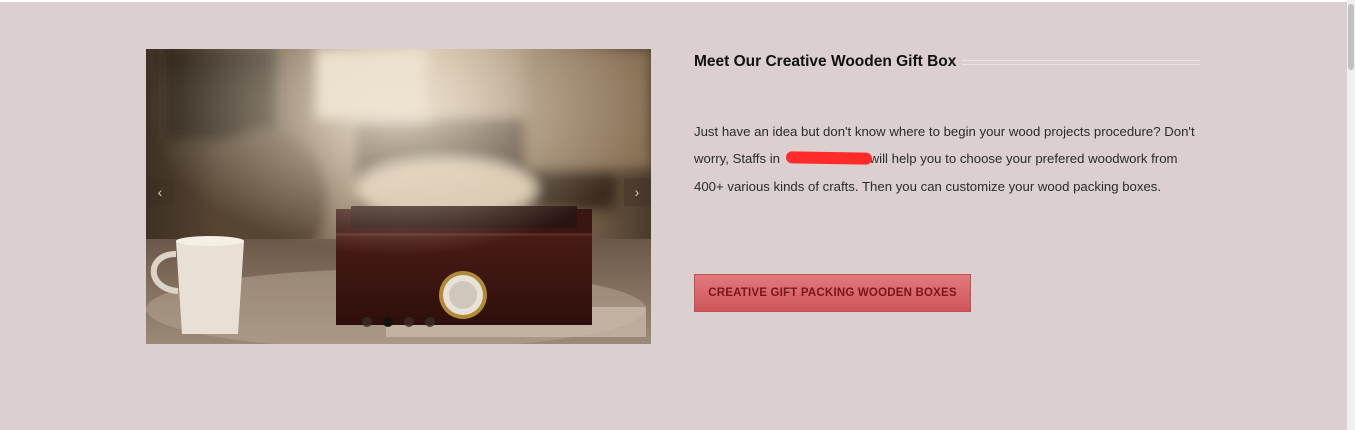  I want to click on slider-pagination, so click(398, 322).